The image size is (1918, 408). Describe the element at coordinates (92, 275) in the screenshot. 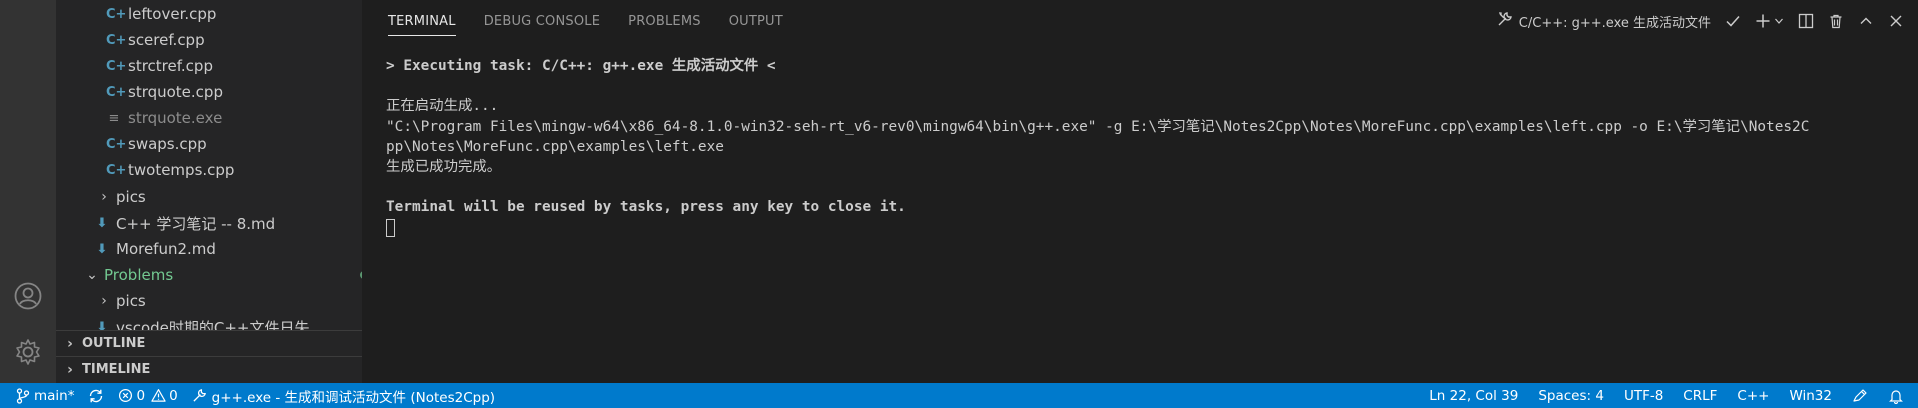

I see `chevron-down-icon: ⌄` at that location.